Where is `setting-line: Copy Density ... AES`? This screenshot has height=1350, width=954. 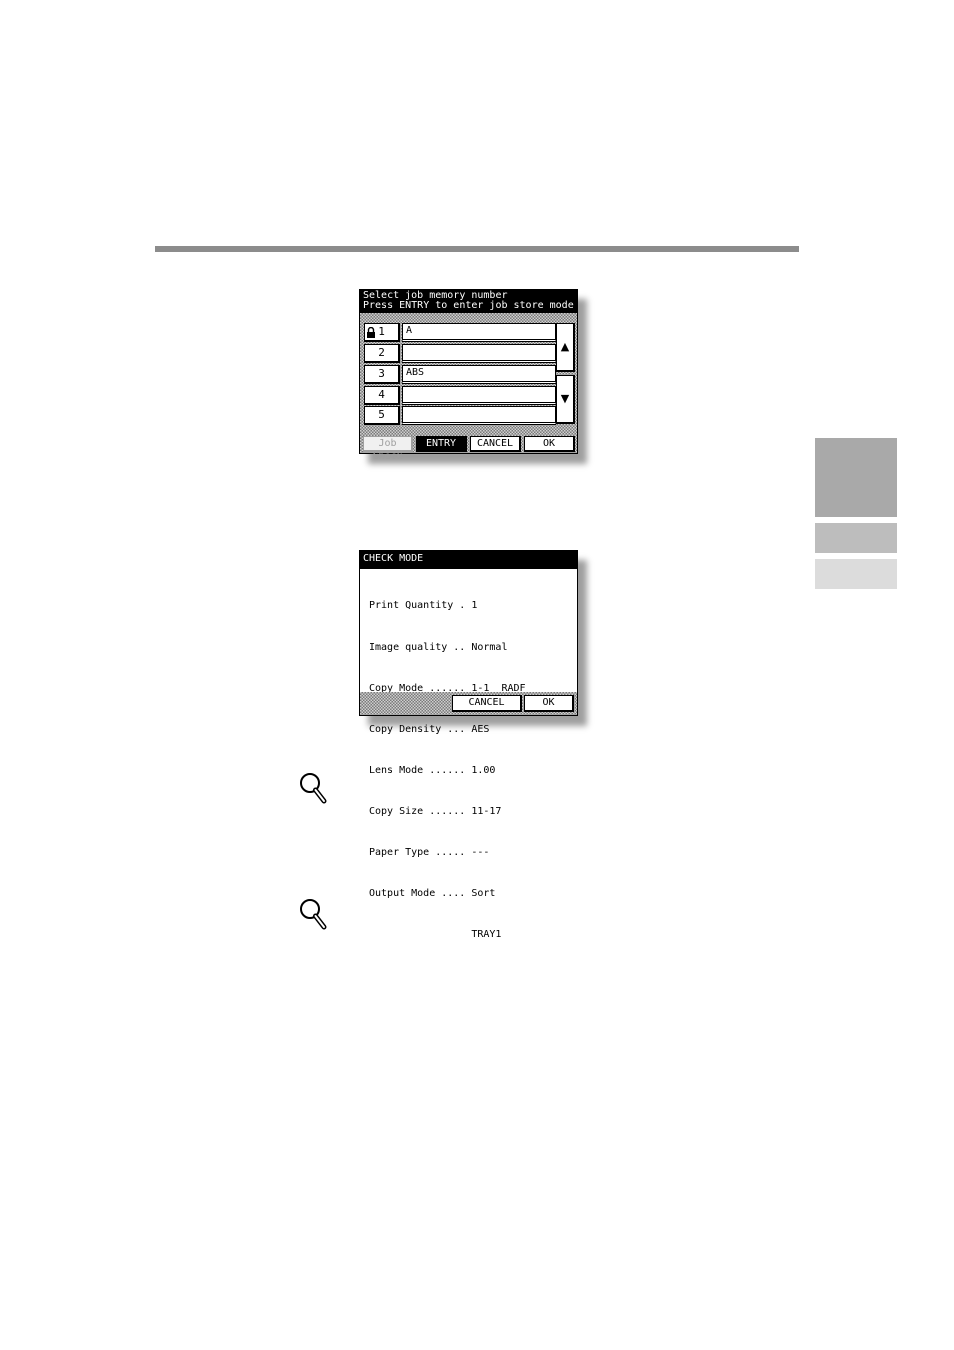 setting-line: Copy Density ... AES is located at coordinates (429, 729).